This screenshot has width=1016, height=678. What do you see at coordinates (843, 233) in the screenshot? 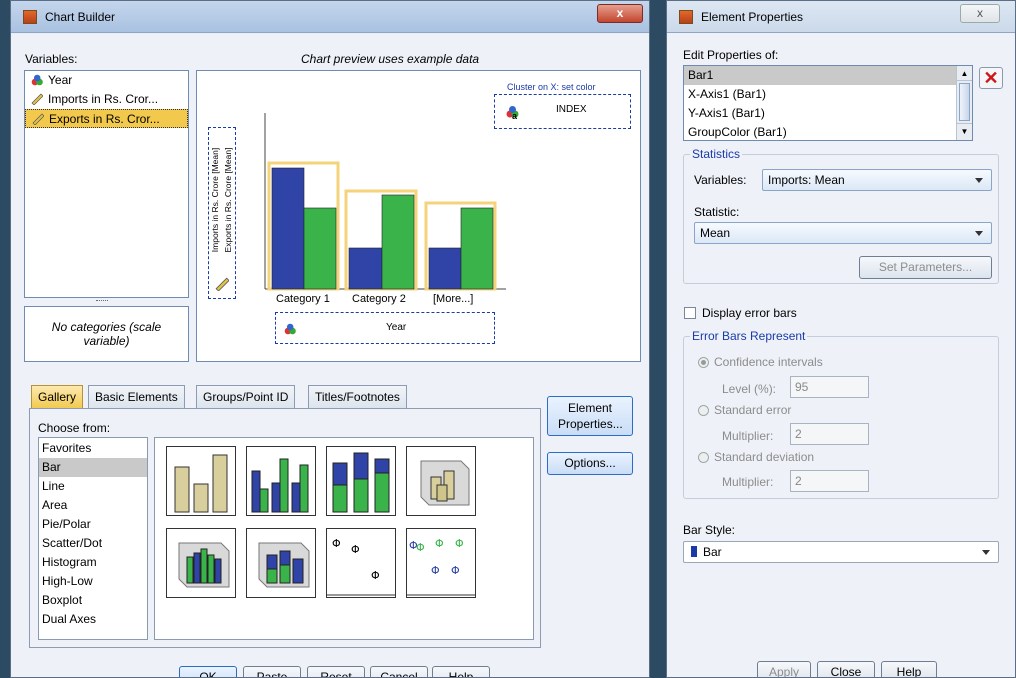
I see `statistic-select: Mean` at bounding box center [843, 233].